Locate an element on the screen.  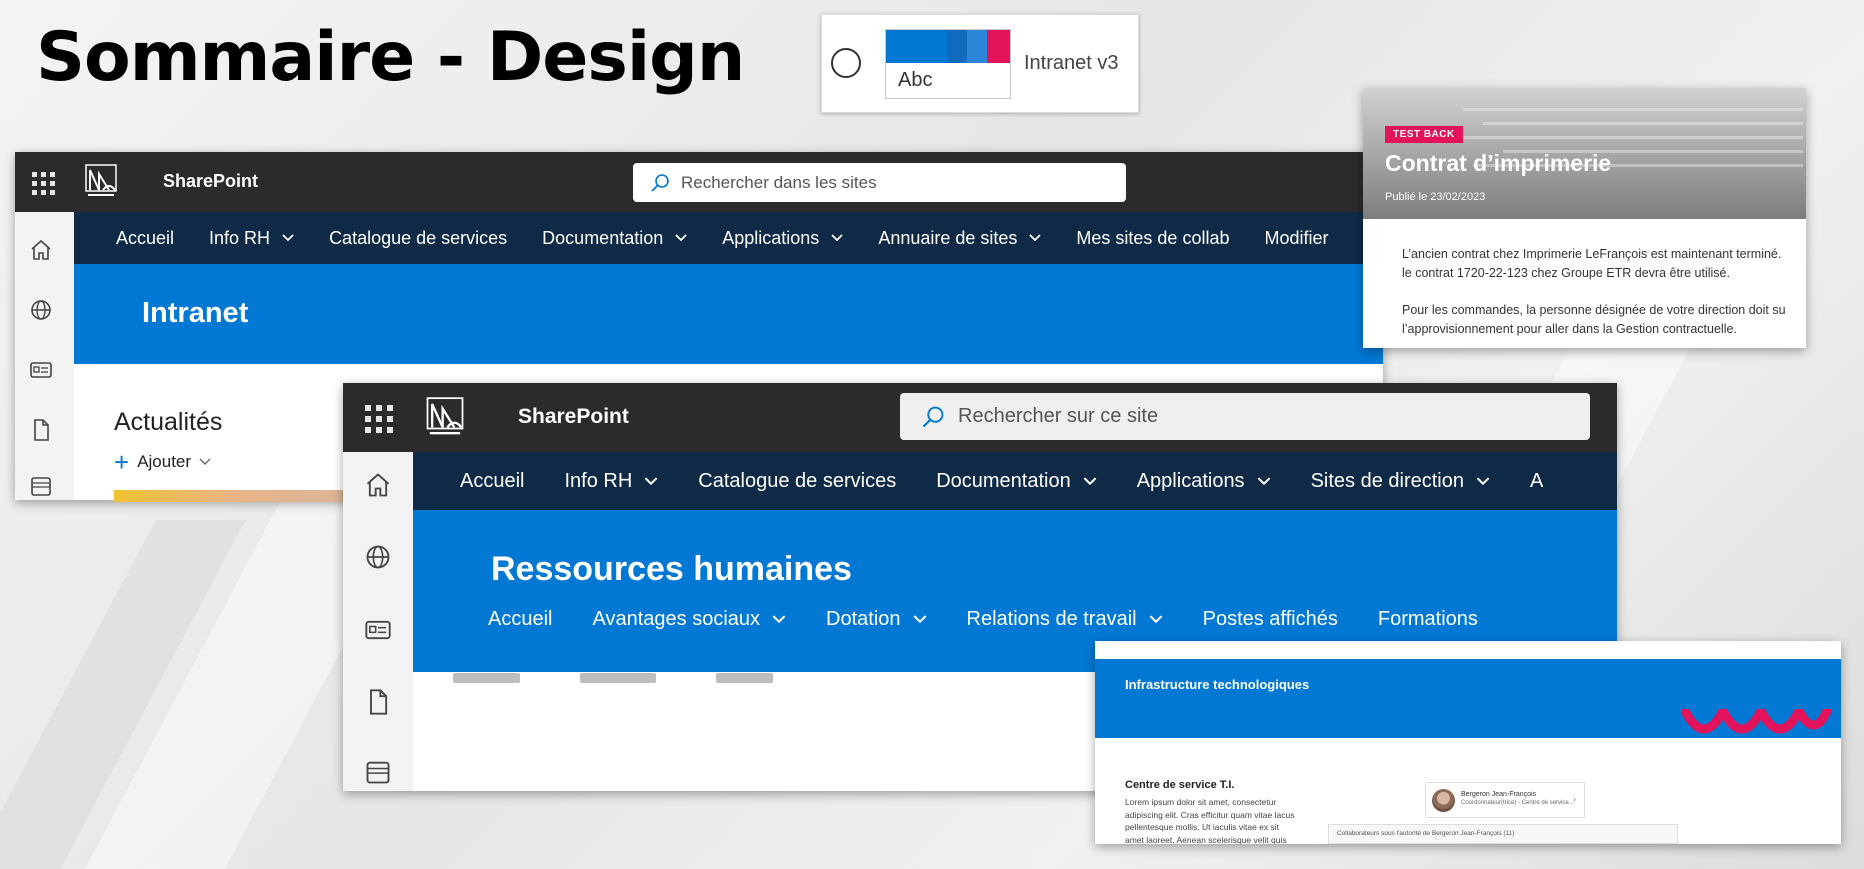
search-box: Rechercher dans les sites is located at coordinates (879, 182).